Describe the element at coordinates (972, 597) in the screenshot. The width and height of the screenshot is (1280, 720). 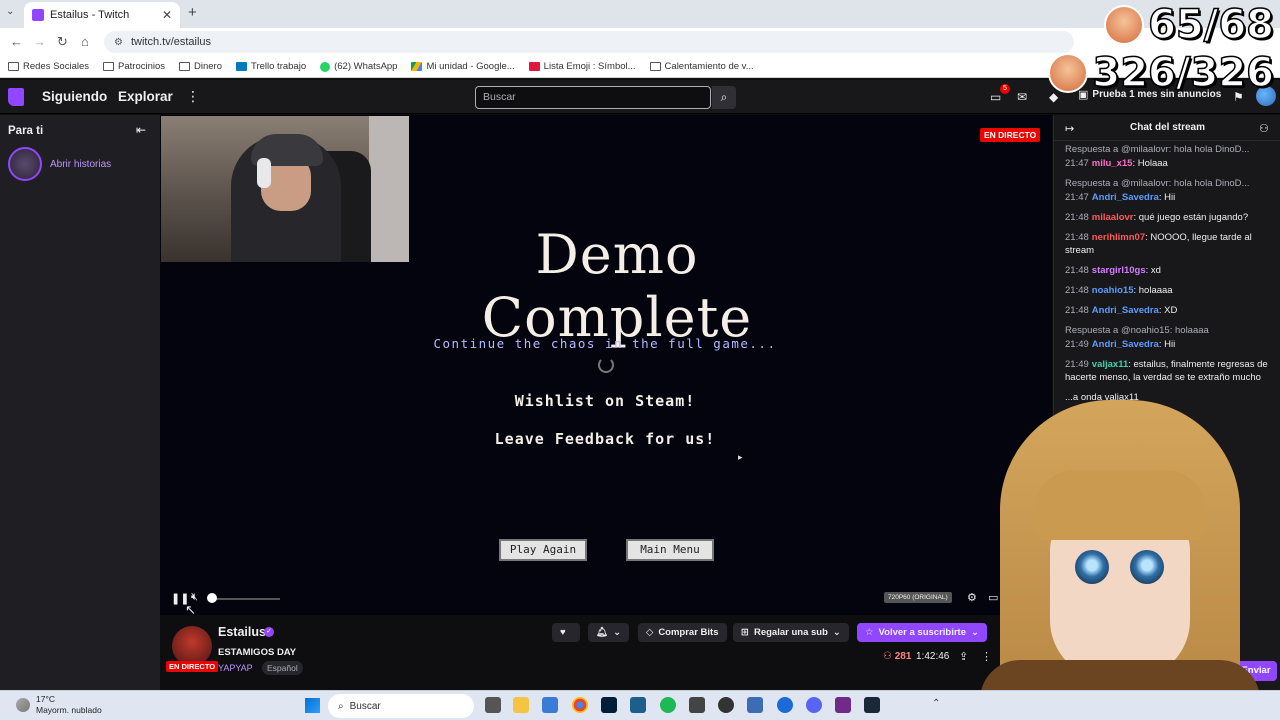
I see `settings-gear-icon: ⚙` at that location.